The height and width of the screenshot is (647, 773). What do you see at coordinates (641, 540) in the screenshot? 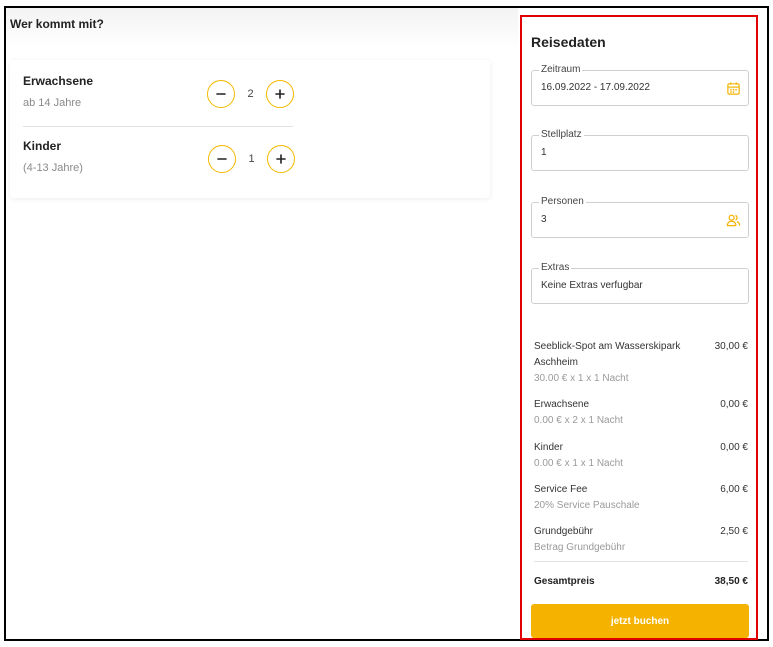
I see `price-line-base-fee: Grundgebühr Betrag Grundgebühr 2,50 €` at bounding box center [641, 540].